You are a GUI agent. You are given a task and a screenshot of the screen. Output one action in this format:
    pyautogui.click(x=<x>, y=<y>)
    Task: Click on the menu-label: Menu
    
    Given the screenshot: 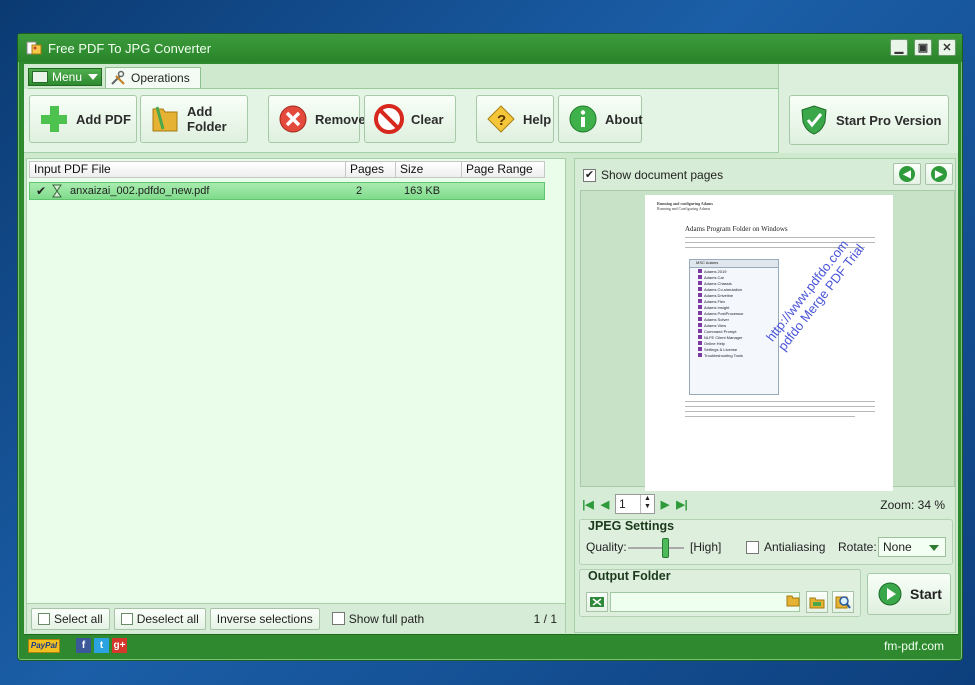 What is the action you would take?
    pyautogui.click(x=67, y=77)
    